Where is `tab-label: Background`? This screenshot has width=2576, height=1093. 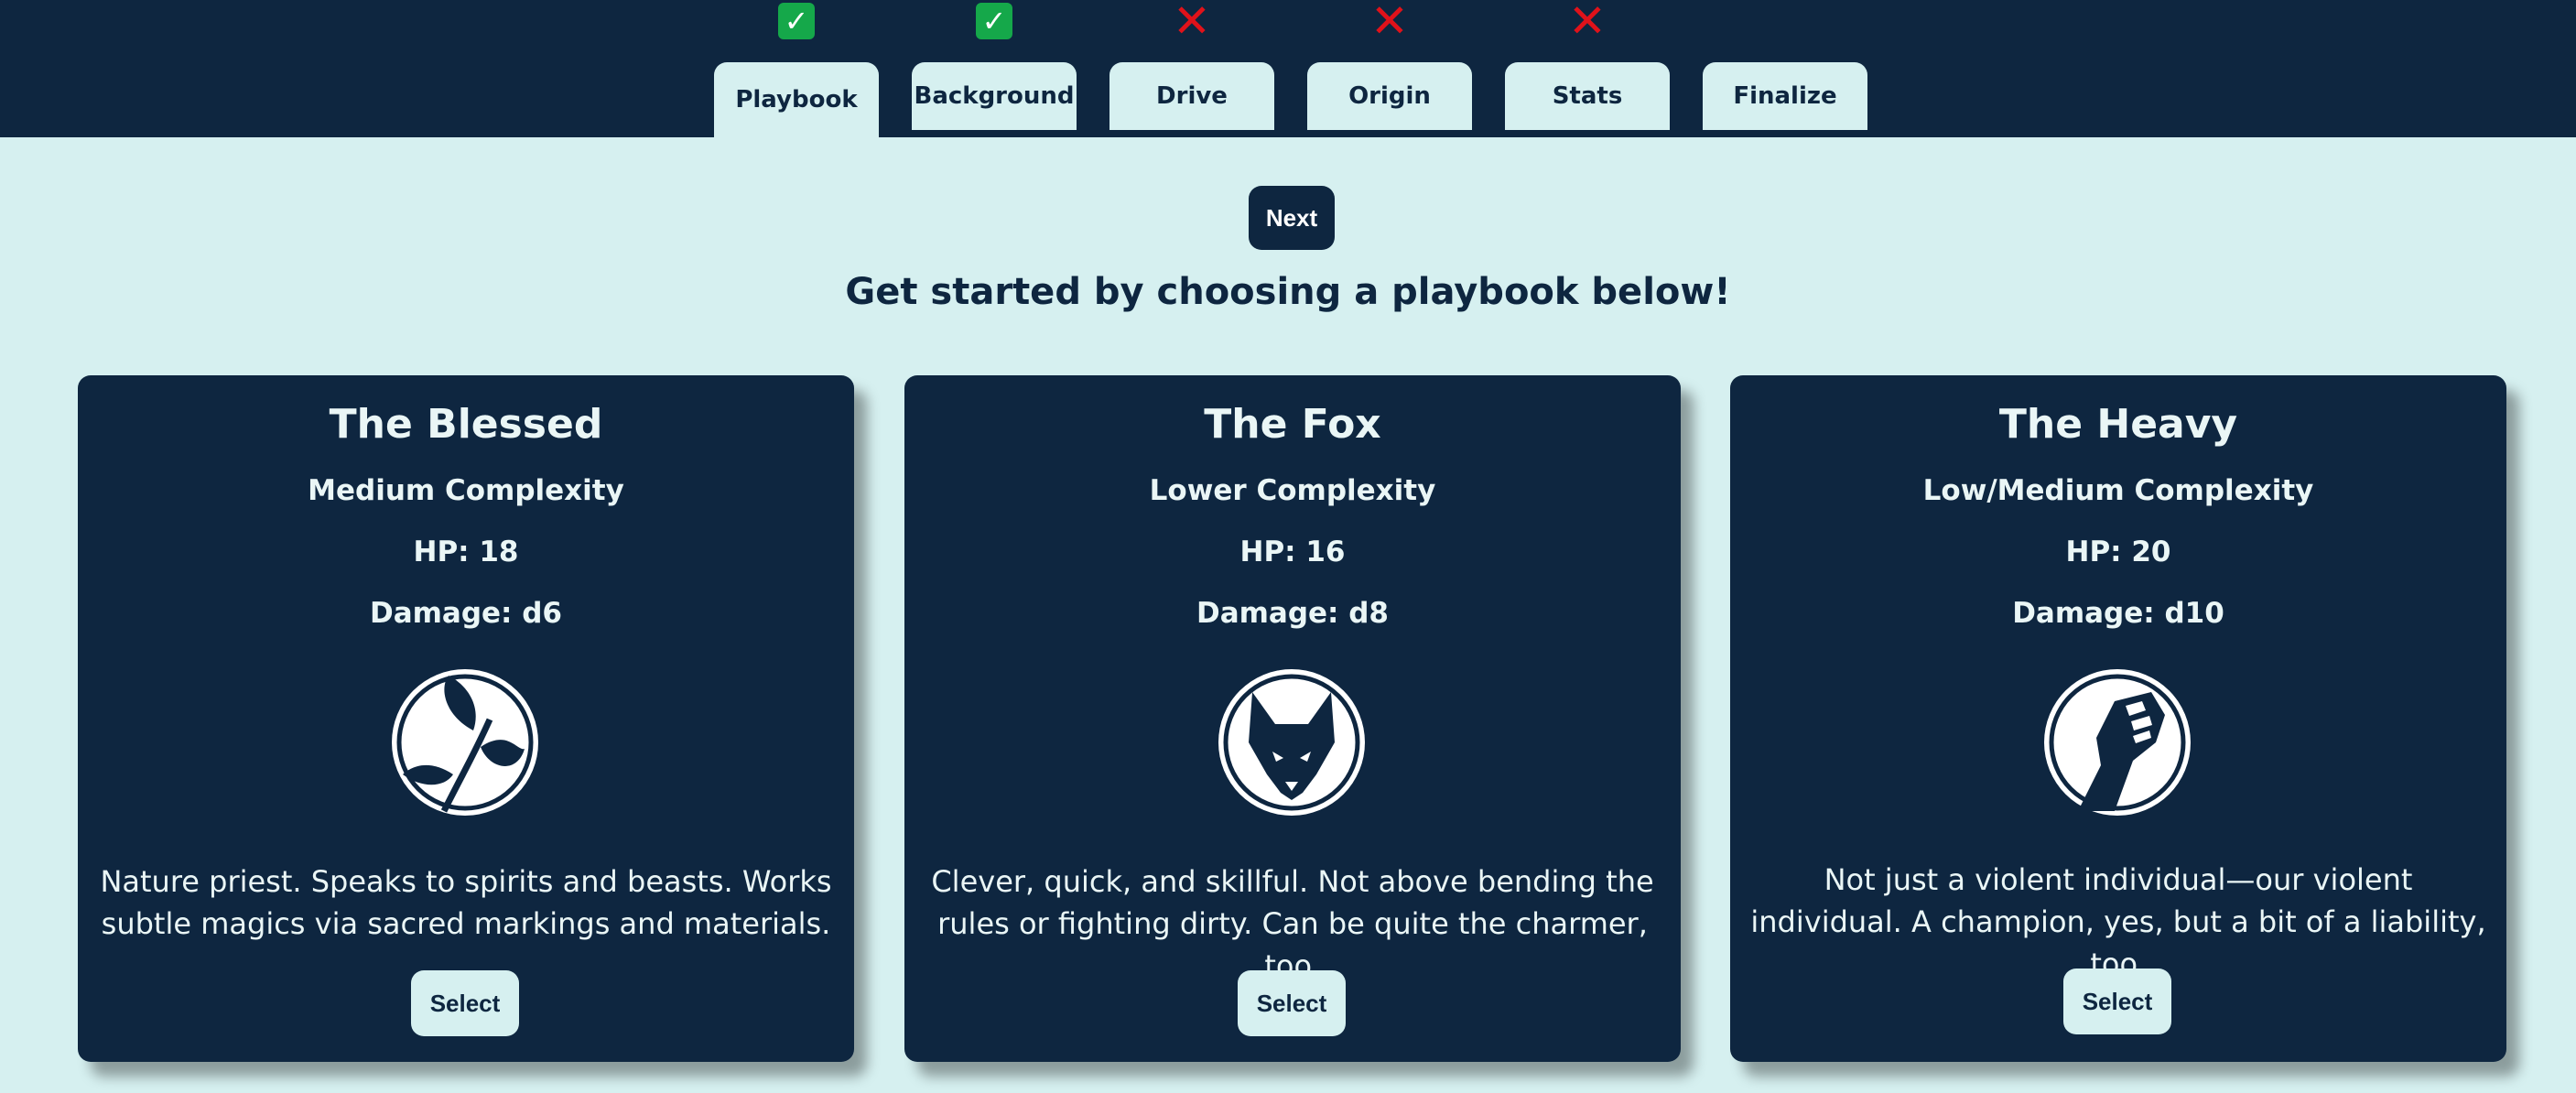
tab-label: Background is located at coordinates (995, 96).